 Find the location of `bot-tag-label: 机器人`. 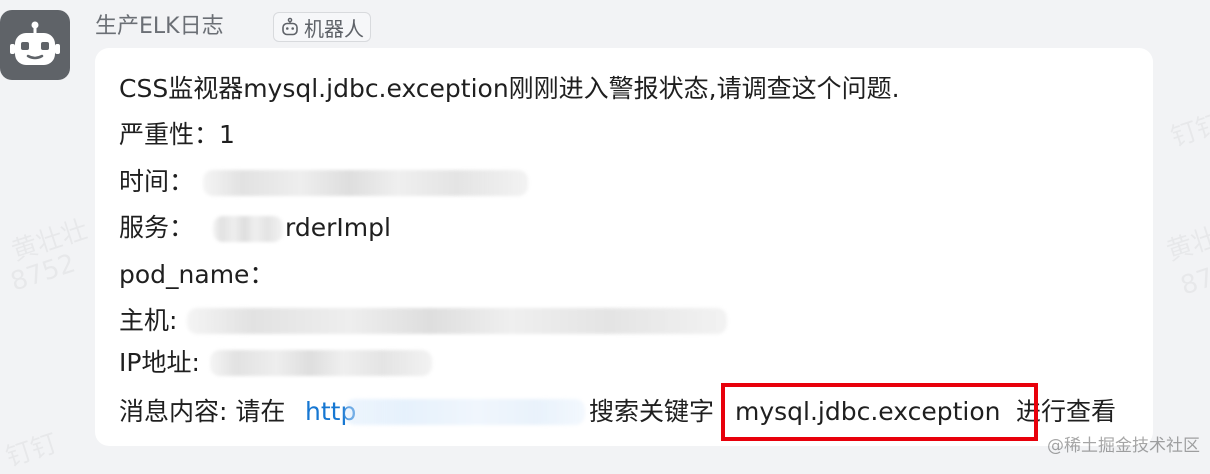

bot-tag-label: 机器人 is located at coordinates (334, 28).